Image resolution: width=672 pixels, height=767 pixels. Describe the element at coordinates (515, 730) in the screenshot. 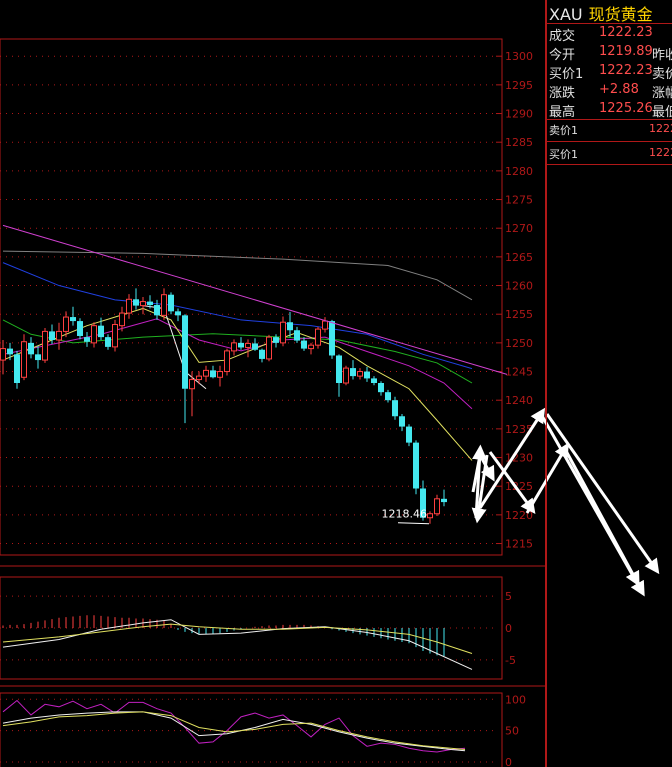

I see `osc-y-axis: 100 50 0` at that location.